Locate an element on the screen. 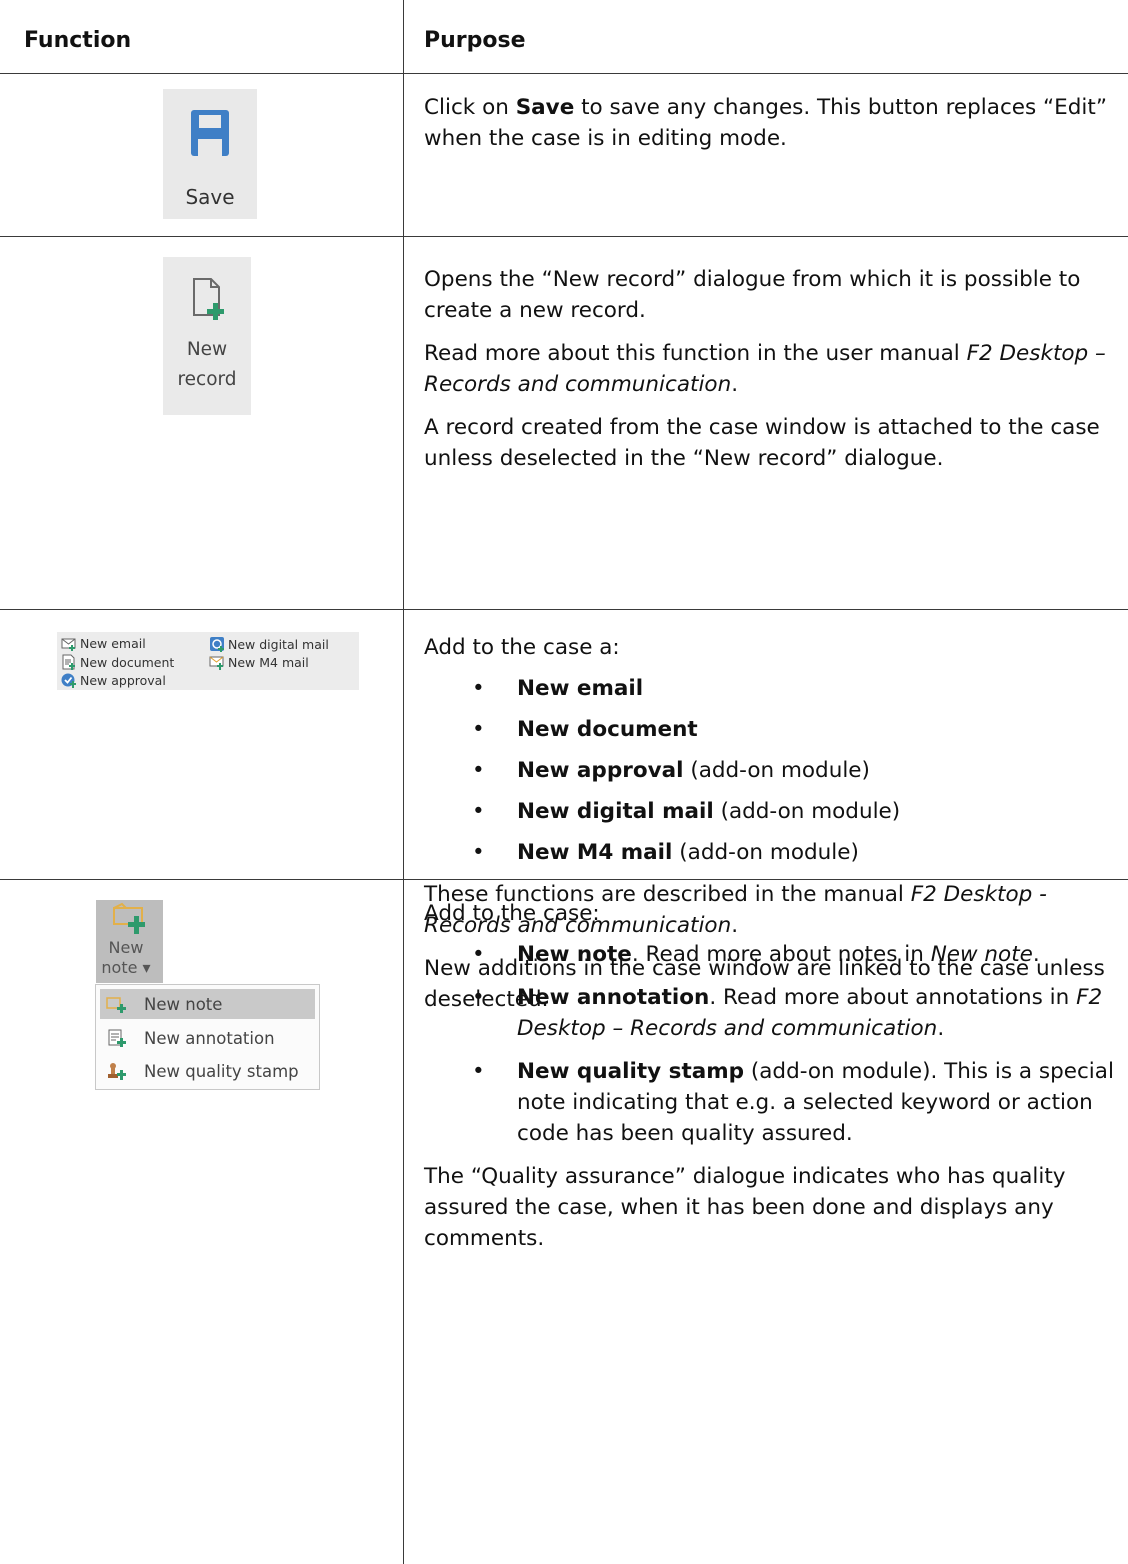  new-approval-button: New approval is located at coordinates (113, 680).